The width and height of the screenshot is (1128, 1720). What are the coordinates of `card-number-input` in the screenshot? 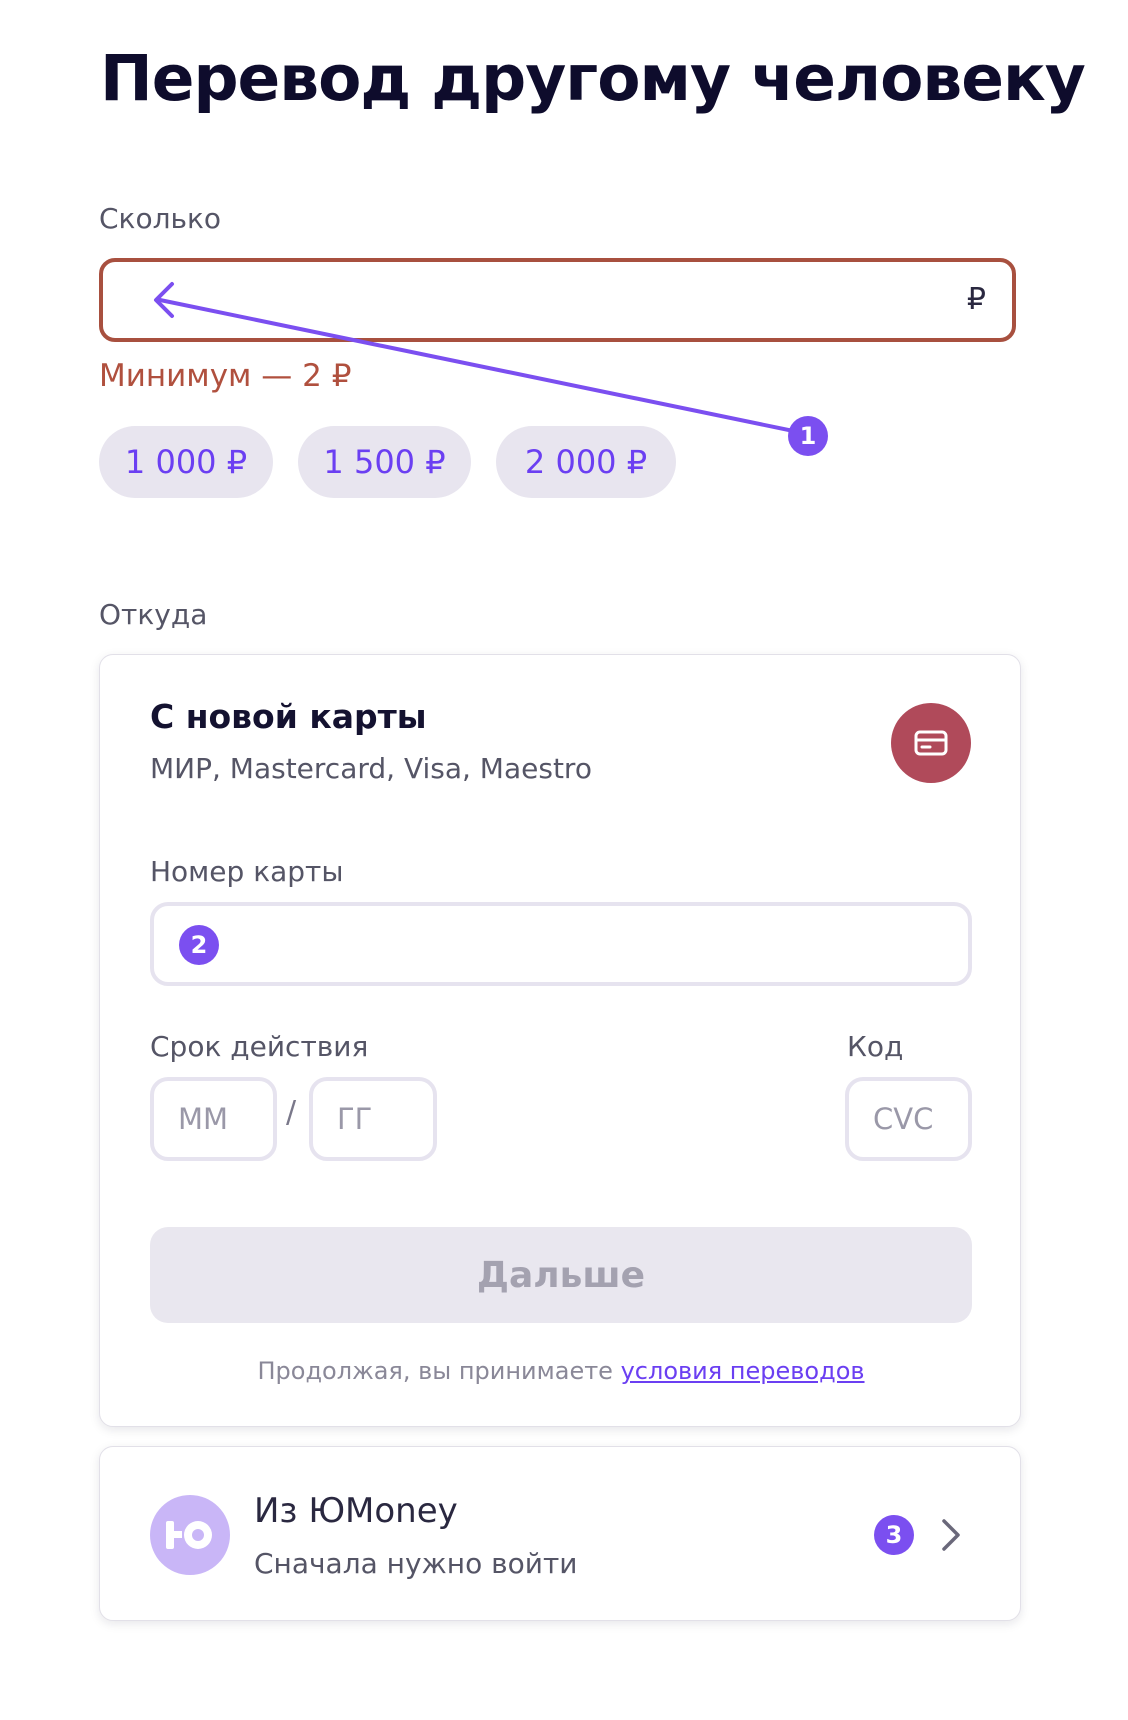 It's located at (561, 944).